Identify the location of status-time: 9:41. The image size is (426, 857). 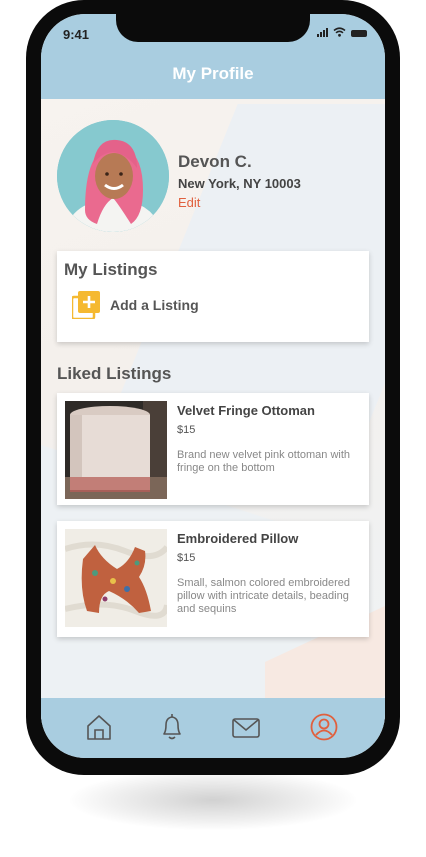
(76, 34).